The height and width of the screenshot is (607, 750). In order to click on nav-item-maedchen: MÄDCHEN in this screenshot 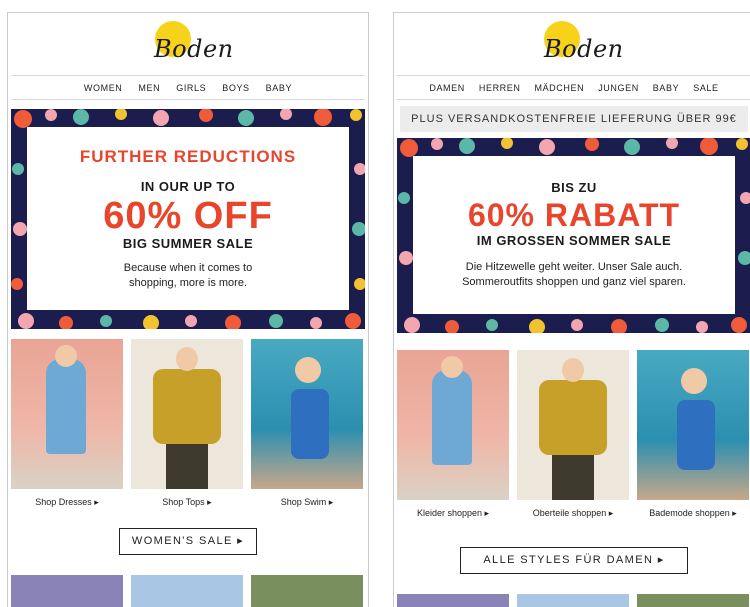, I will do `click(559, 88)`.